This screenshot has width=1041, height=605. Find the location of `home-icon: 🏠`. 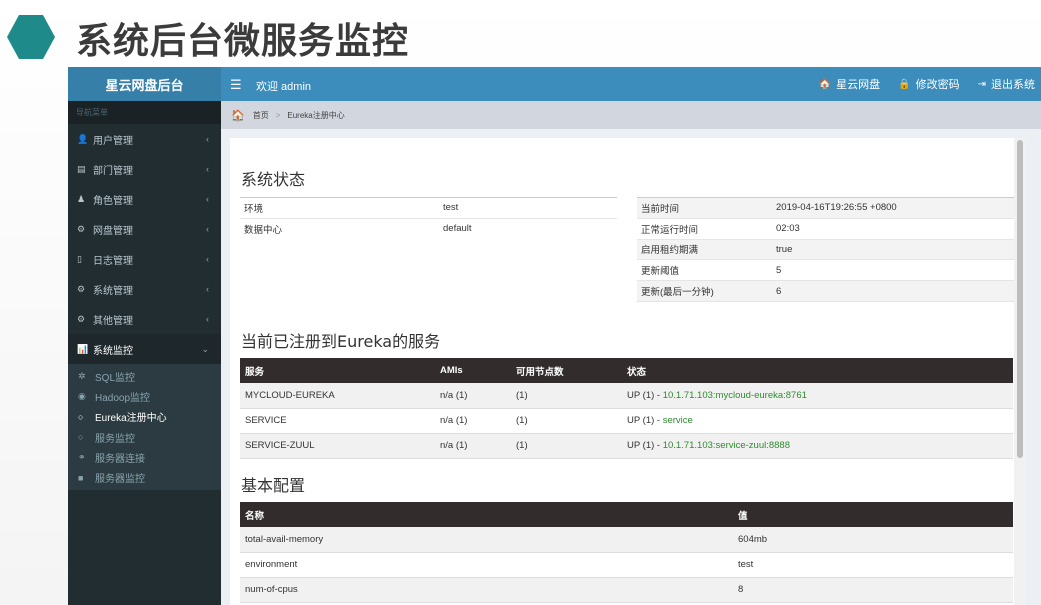

home-icon: 🏠 is located at coordinates (238, 115).